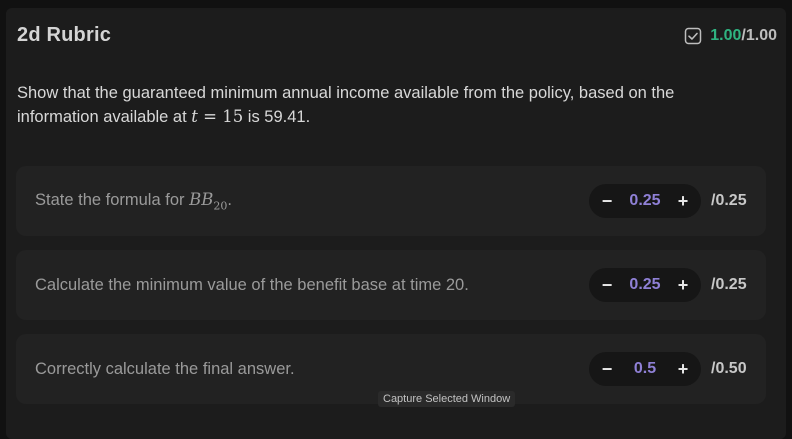  What do you see at coordinates (693, 36) in the screenshot?
I see `check-square-icon` at bounding box center [693, 36].